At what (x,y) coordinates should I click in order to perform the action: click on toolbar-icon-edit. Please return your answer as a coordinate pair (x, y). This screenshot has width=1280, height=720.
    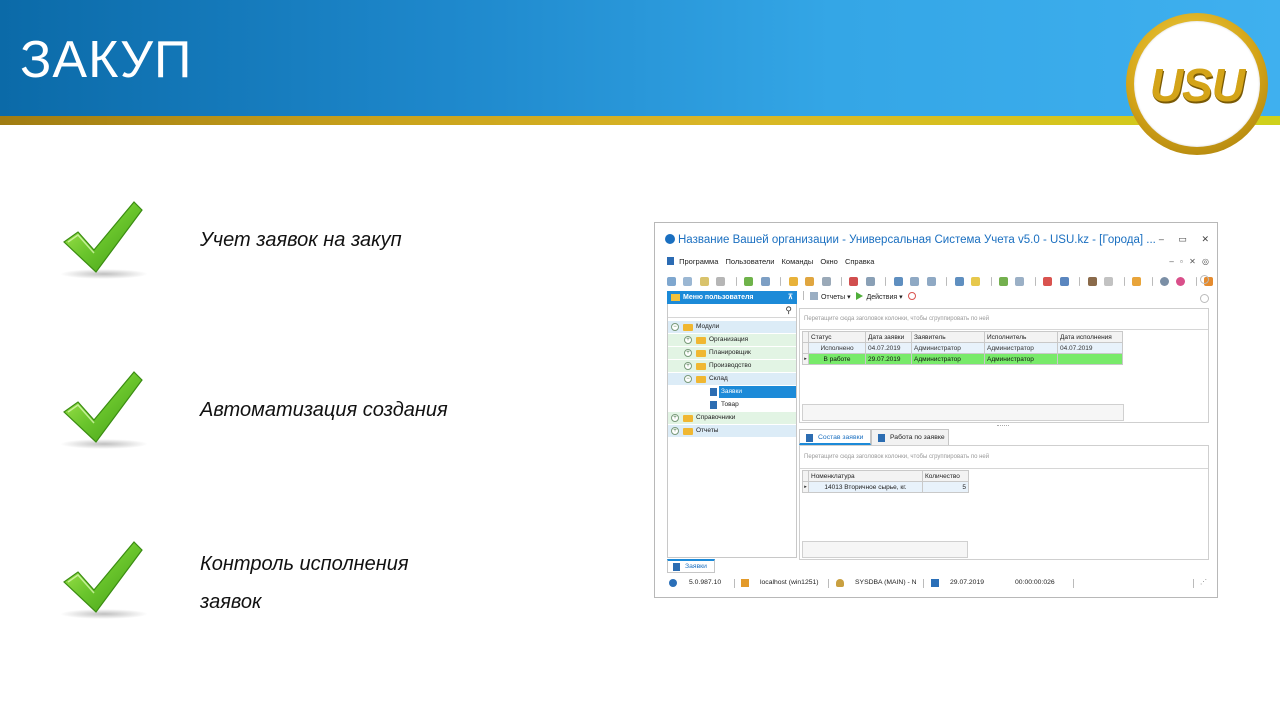
    Looking at the image, I should click on (704, 282).